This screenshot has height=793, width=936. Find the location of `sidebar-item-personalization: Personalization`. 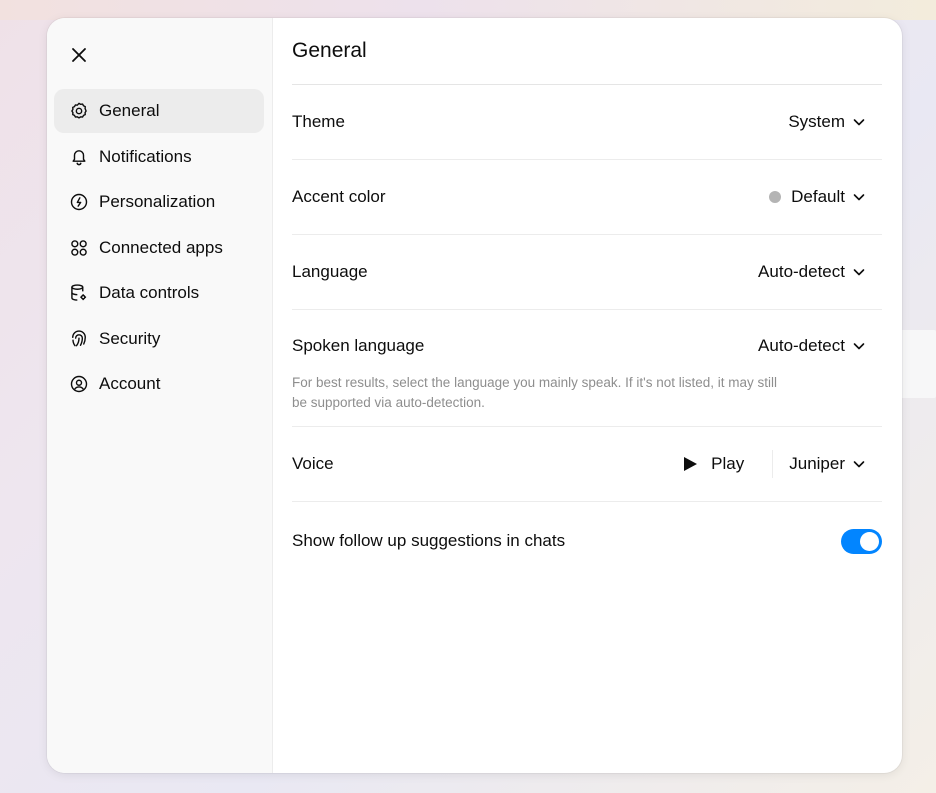

sidebar-item-personalization: Personalization is located at coordinates (159, 202).